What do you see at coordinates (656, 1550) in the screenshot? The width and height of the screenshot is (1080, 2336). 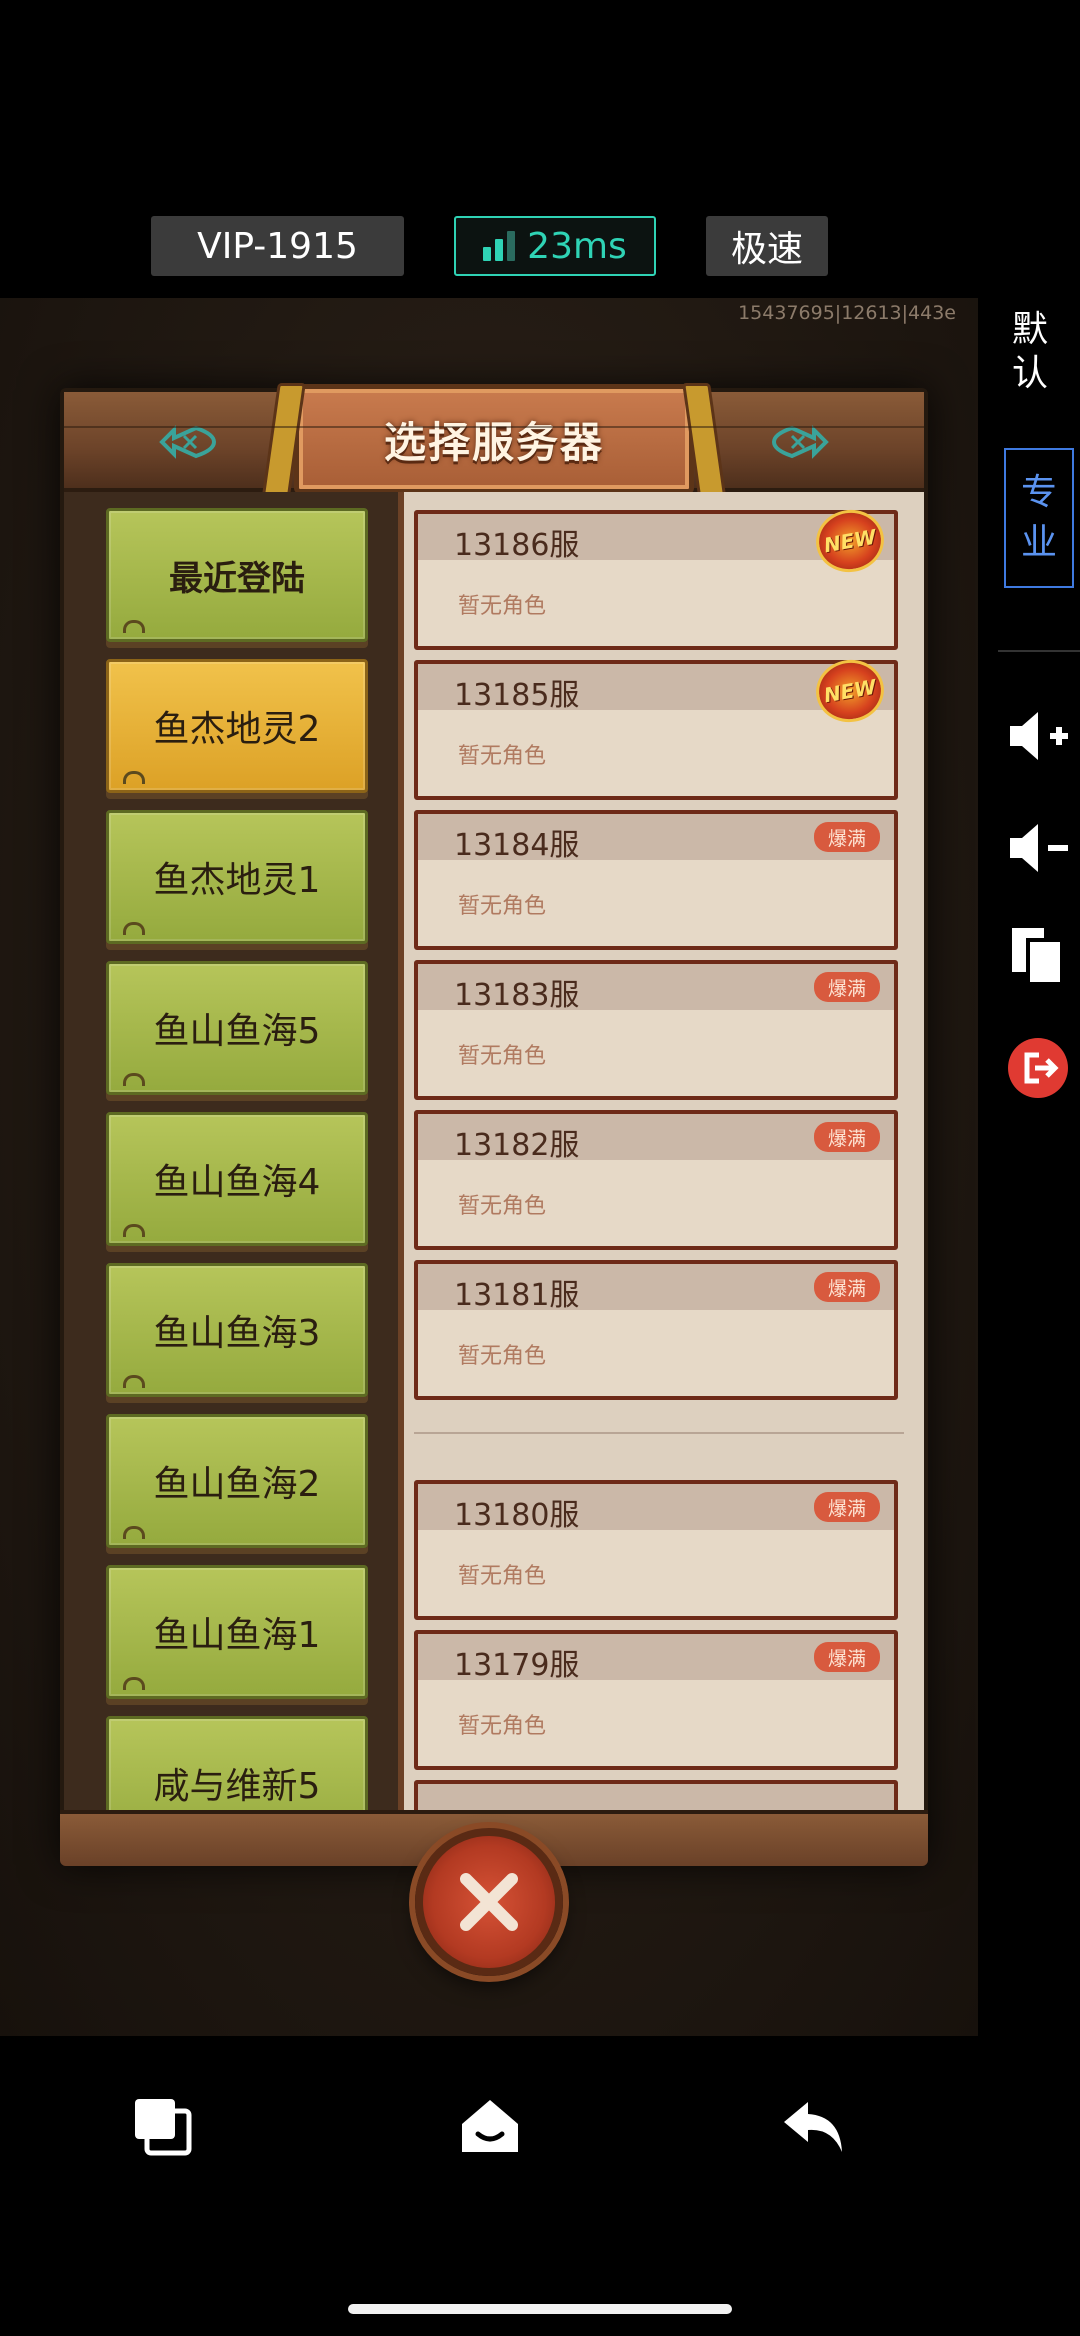 I see `server-card: 13180服 暂无角色 爆满` at bounding box center [656, 1550].